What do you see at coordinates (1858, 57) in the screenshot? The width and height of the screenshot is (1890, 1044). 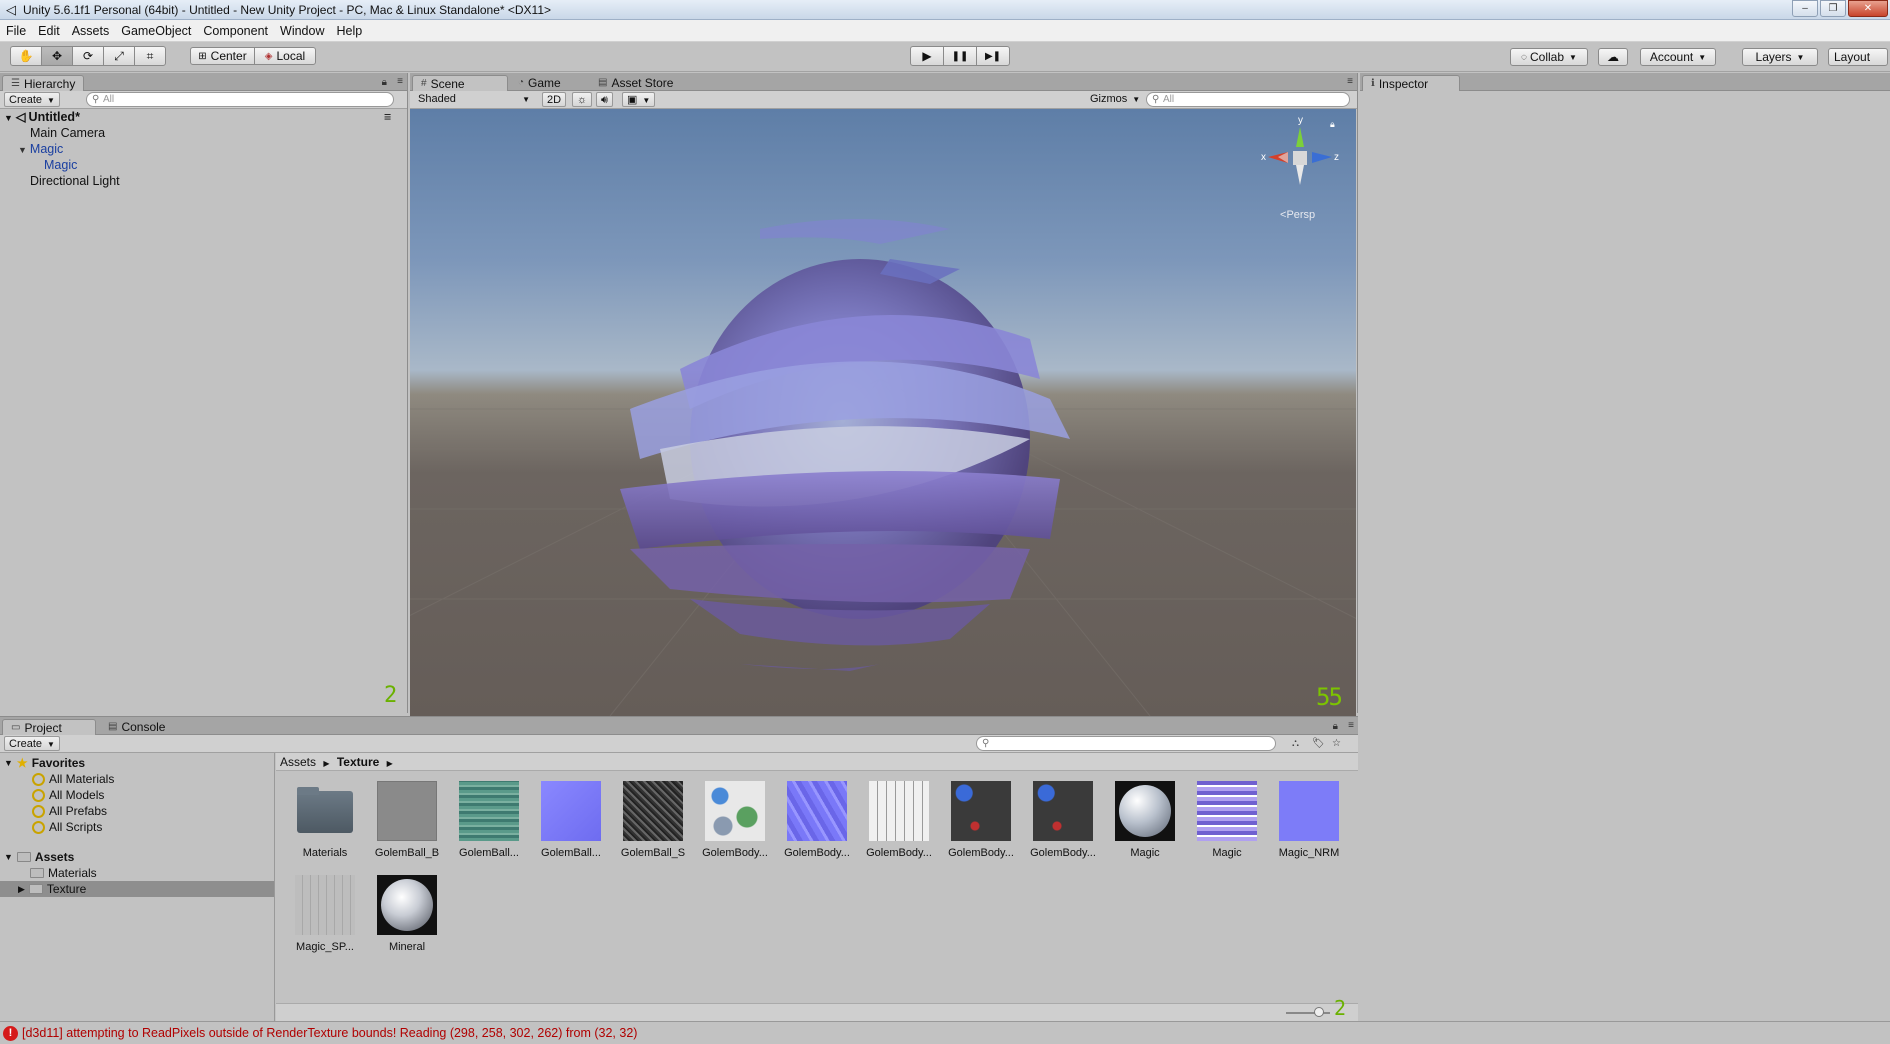 I see `layout-dropdown: Layout` at bounding box center [1858, 57].